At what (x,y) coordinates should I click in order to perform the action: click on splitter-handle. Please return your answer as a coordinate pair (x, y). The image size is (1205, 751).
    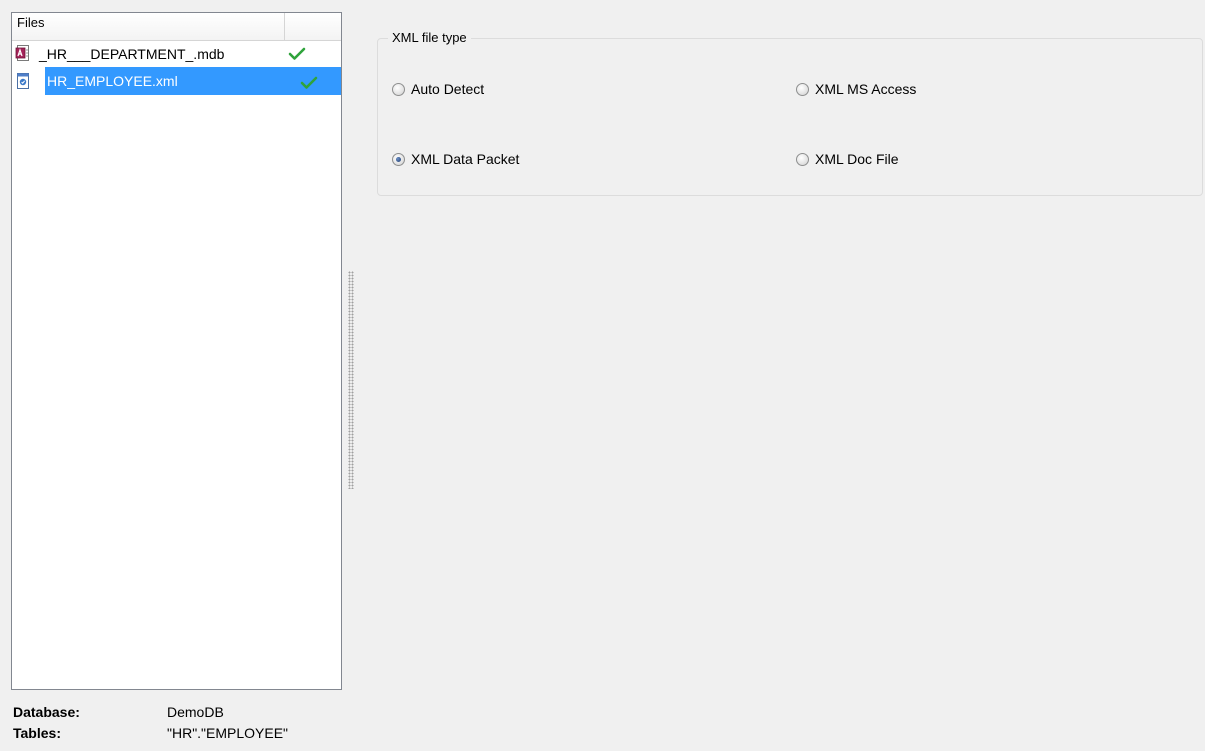
    Looking at the image, I should click on (351, 380).